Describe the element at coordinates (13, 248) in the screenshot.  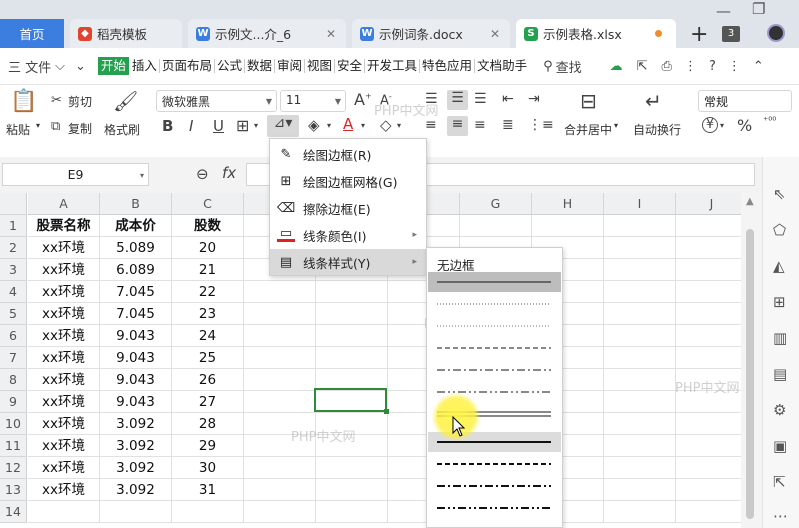
I see `row-header: 2` at that location.